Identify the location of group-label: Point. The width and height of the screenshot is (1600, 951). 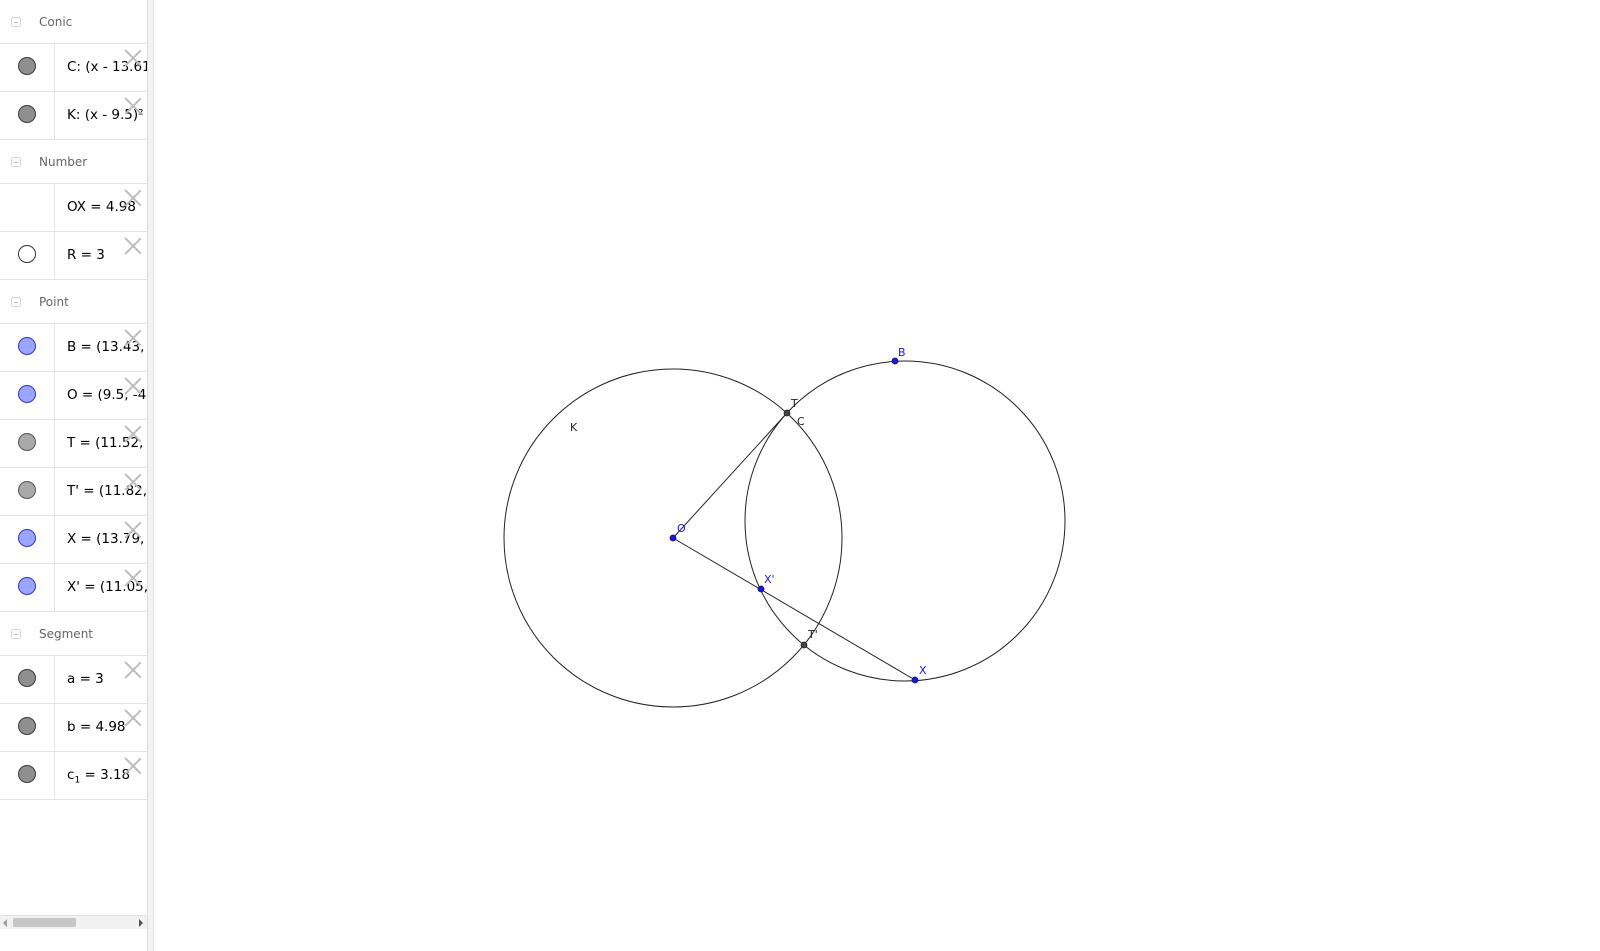
(54, 302).